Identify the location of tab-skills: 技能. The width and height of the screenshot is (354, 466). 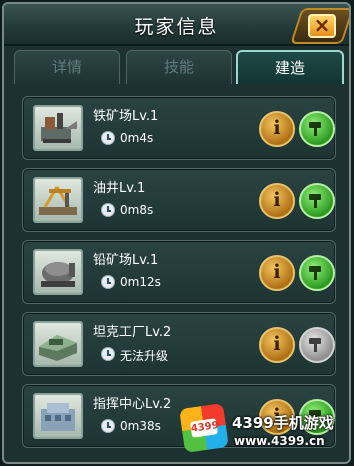
(179, 67).